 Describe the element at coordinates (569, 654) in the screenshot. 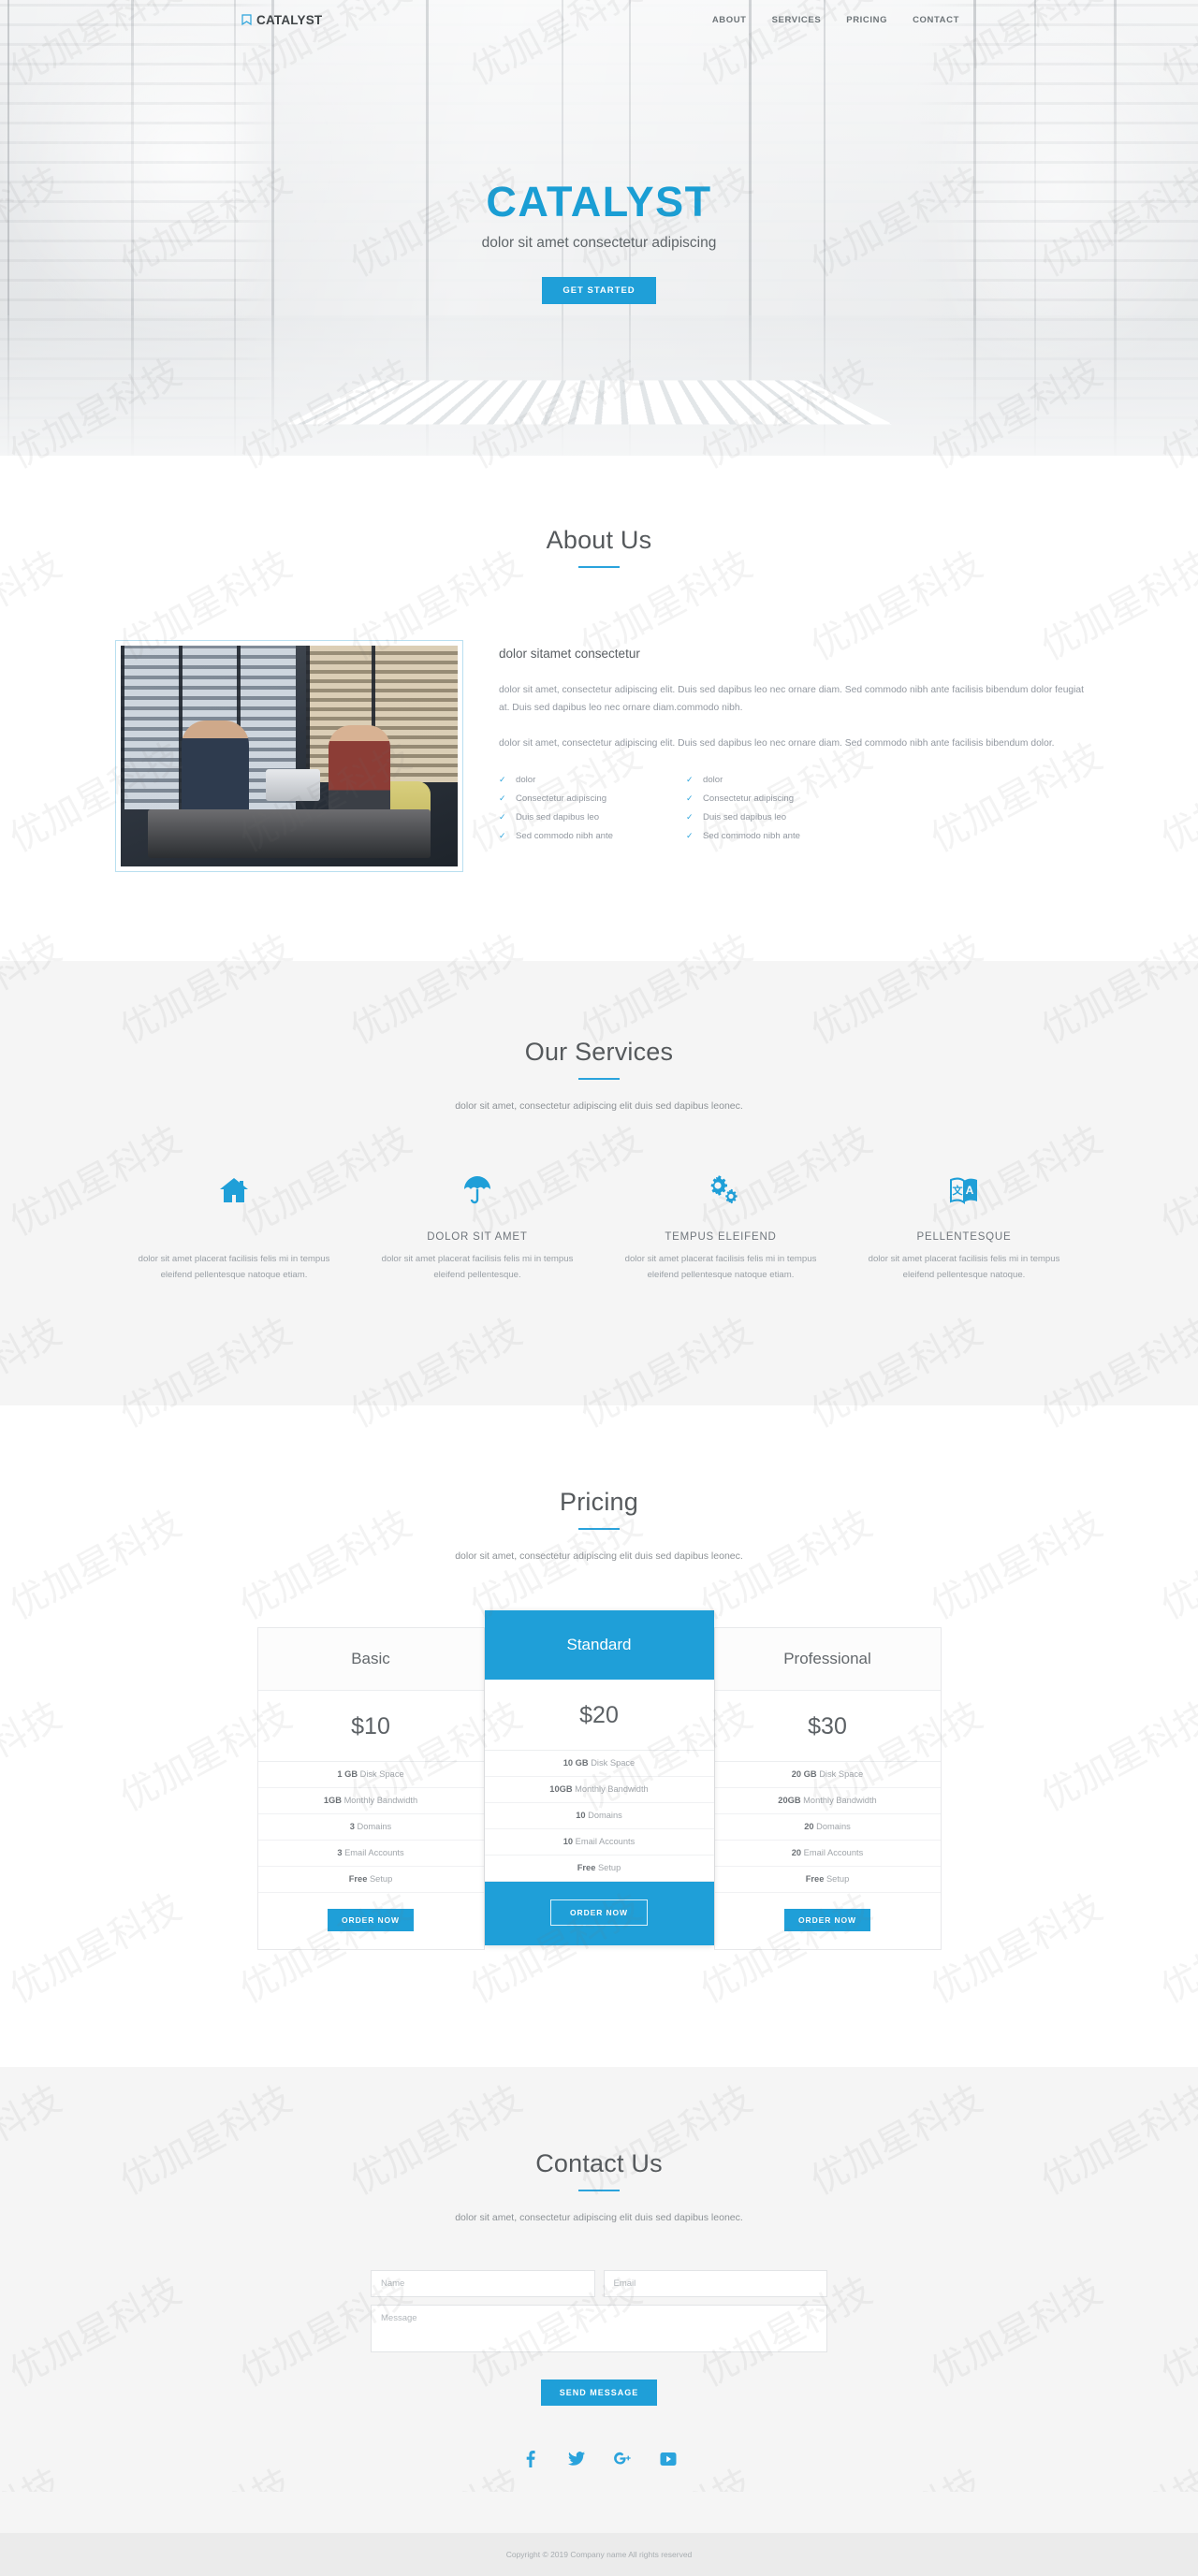

I see `about-heading: dolor sitamet consectetur` at that location.